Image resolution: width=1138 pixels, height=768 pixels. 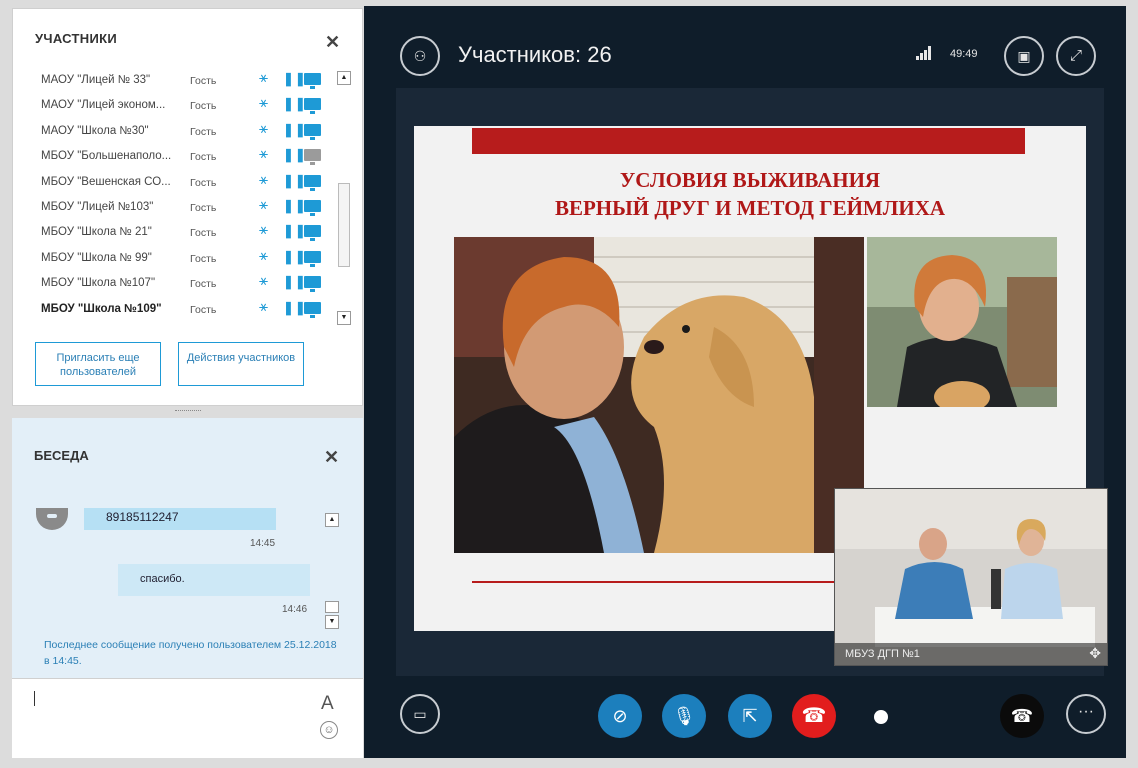 What do you see at coordinates (61, 455) in the screenshot?
I see `chat-title: БЕСЕДА` at bounding box center [61, 455].